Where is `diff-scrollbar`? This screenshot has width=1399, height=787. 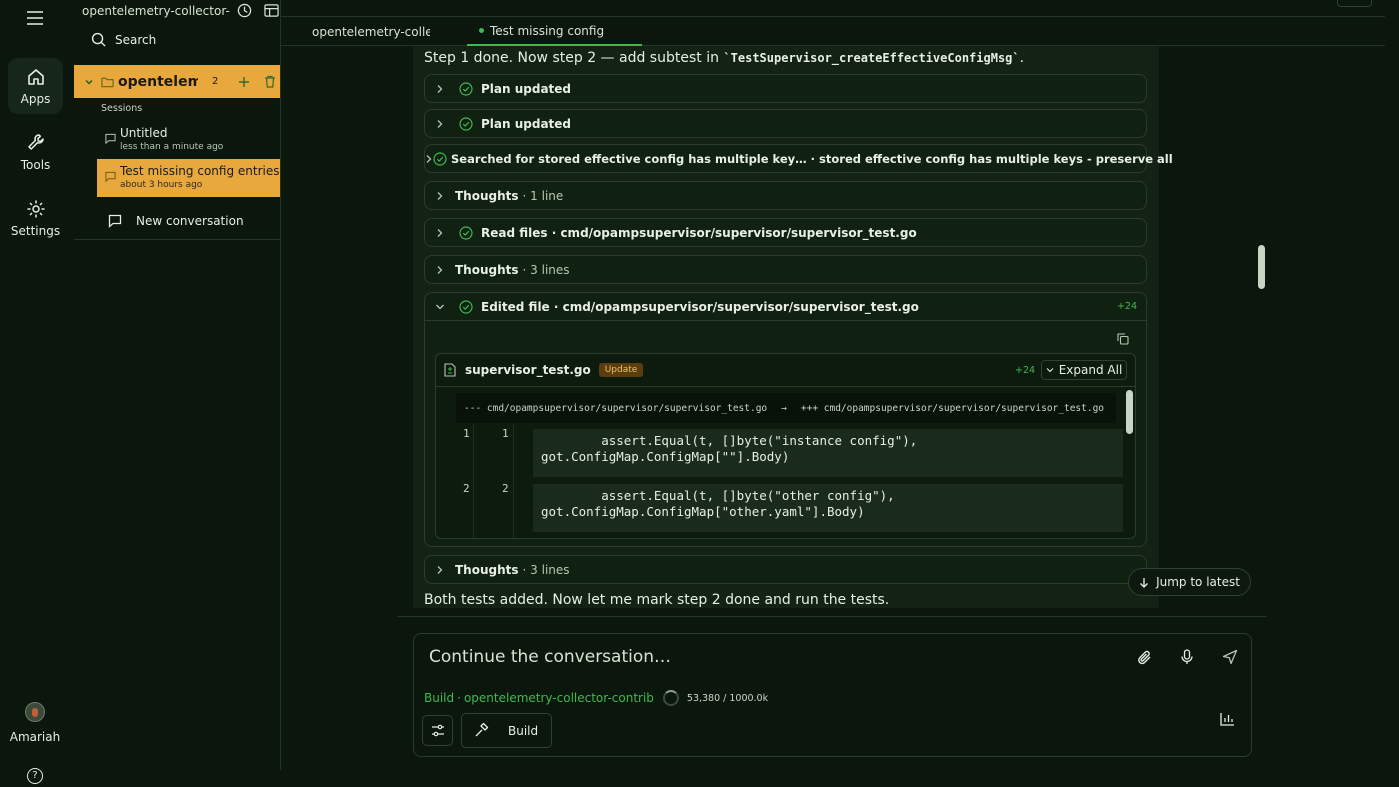 diff-scrollbar is located at coordinates (1129, 412).